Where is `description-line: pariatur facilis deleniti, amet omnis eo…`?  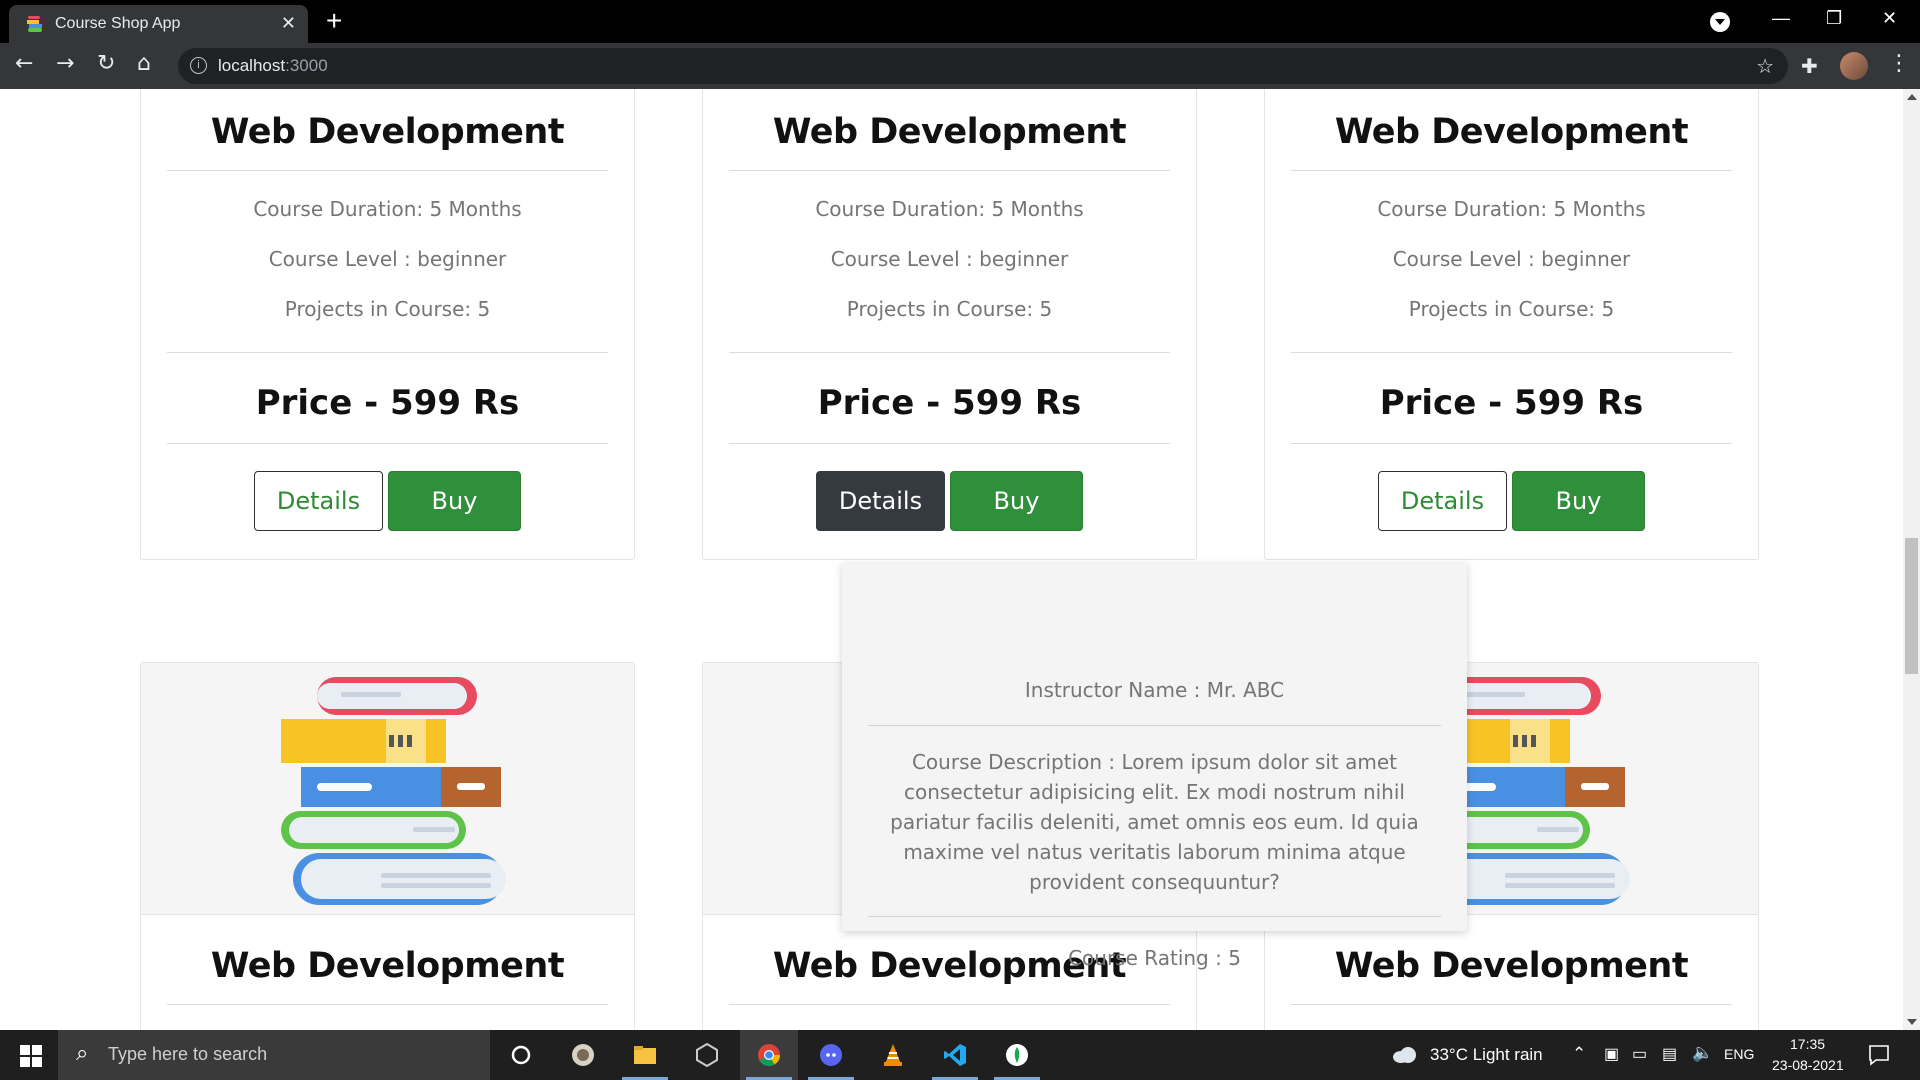 description-line: pariatur facilis deleniti, amet omnis eo… is located at coordinates (1154, 822).